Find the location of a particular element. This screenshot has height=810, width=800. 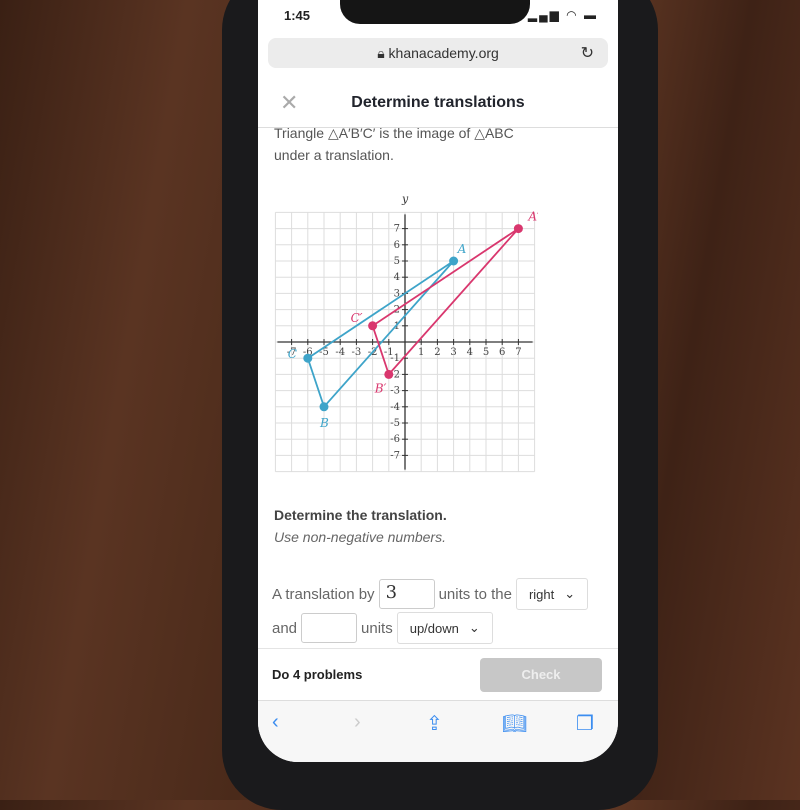

y-tick-label: -7 is located at coordinates (395, 455).